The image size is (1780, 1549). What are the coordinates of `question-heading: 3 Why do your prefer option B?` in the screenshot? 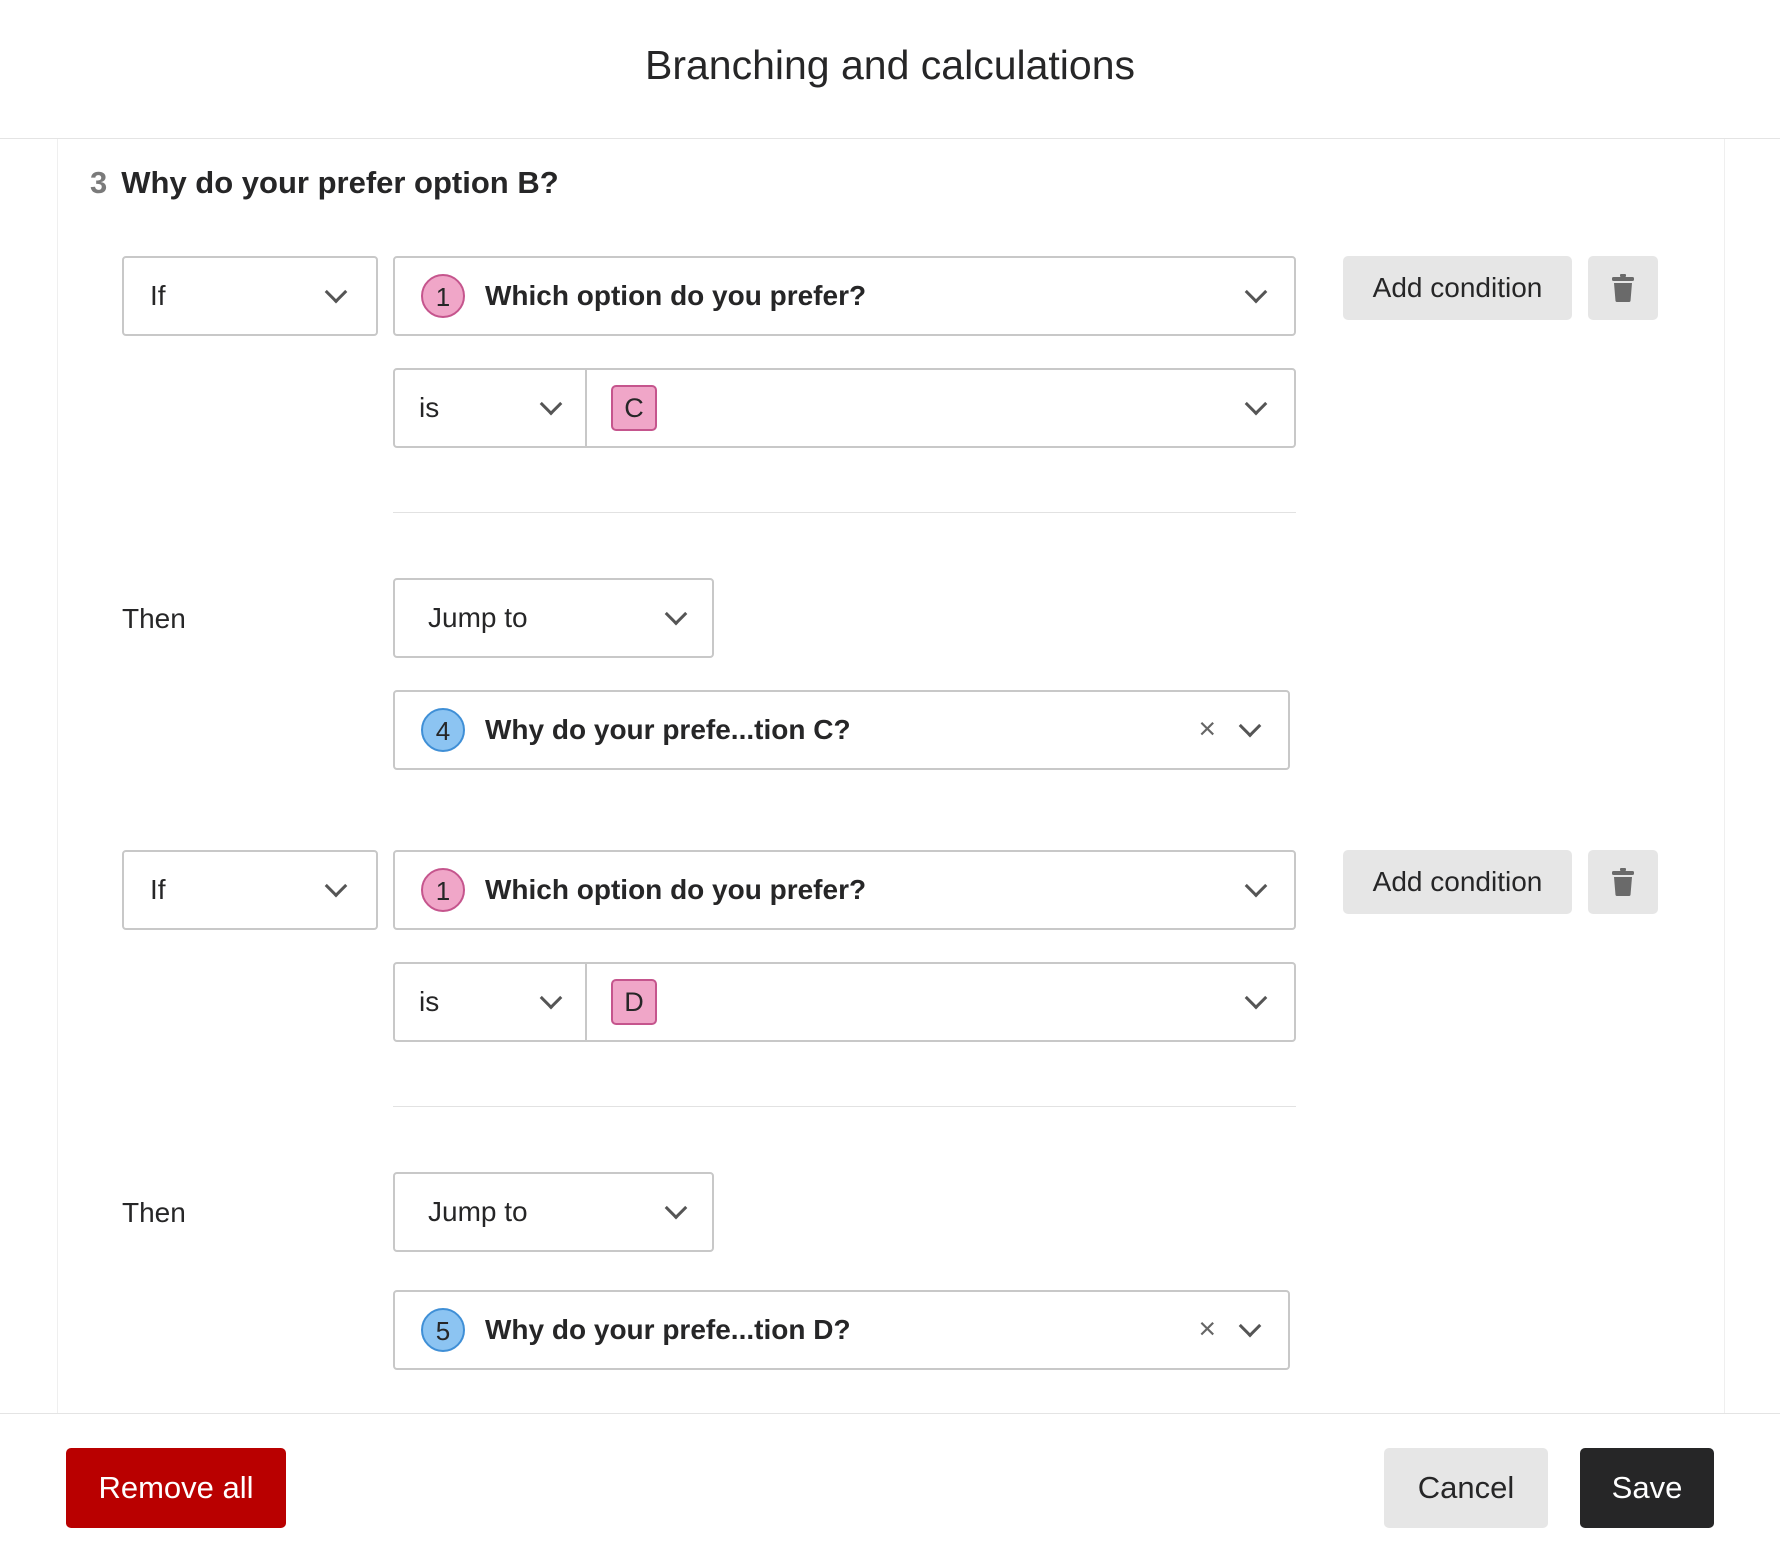 It's located at (324, 183).